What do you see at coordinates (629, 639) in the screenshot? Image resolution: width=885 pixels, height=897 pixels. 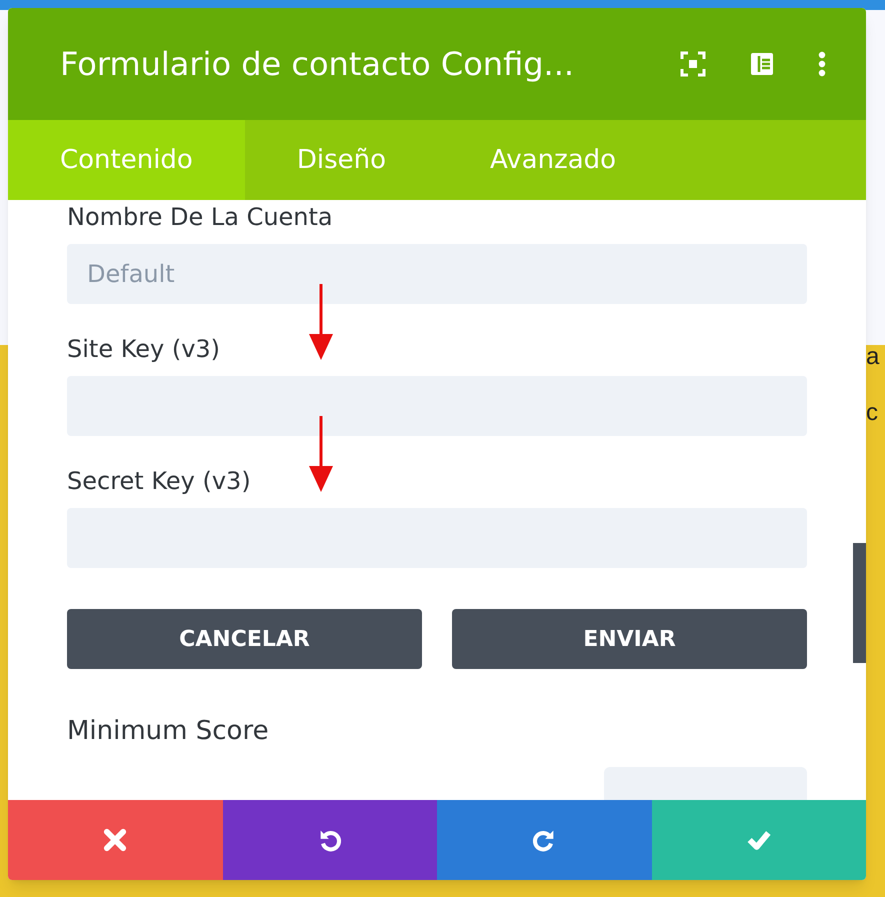 I see `action-button: ENVIAR` at bounding box center [629, 639].